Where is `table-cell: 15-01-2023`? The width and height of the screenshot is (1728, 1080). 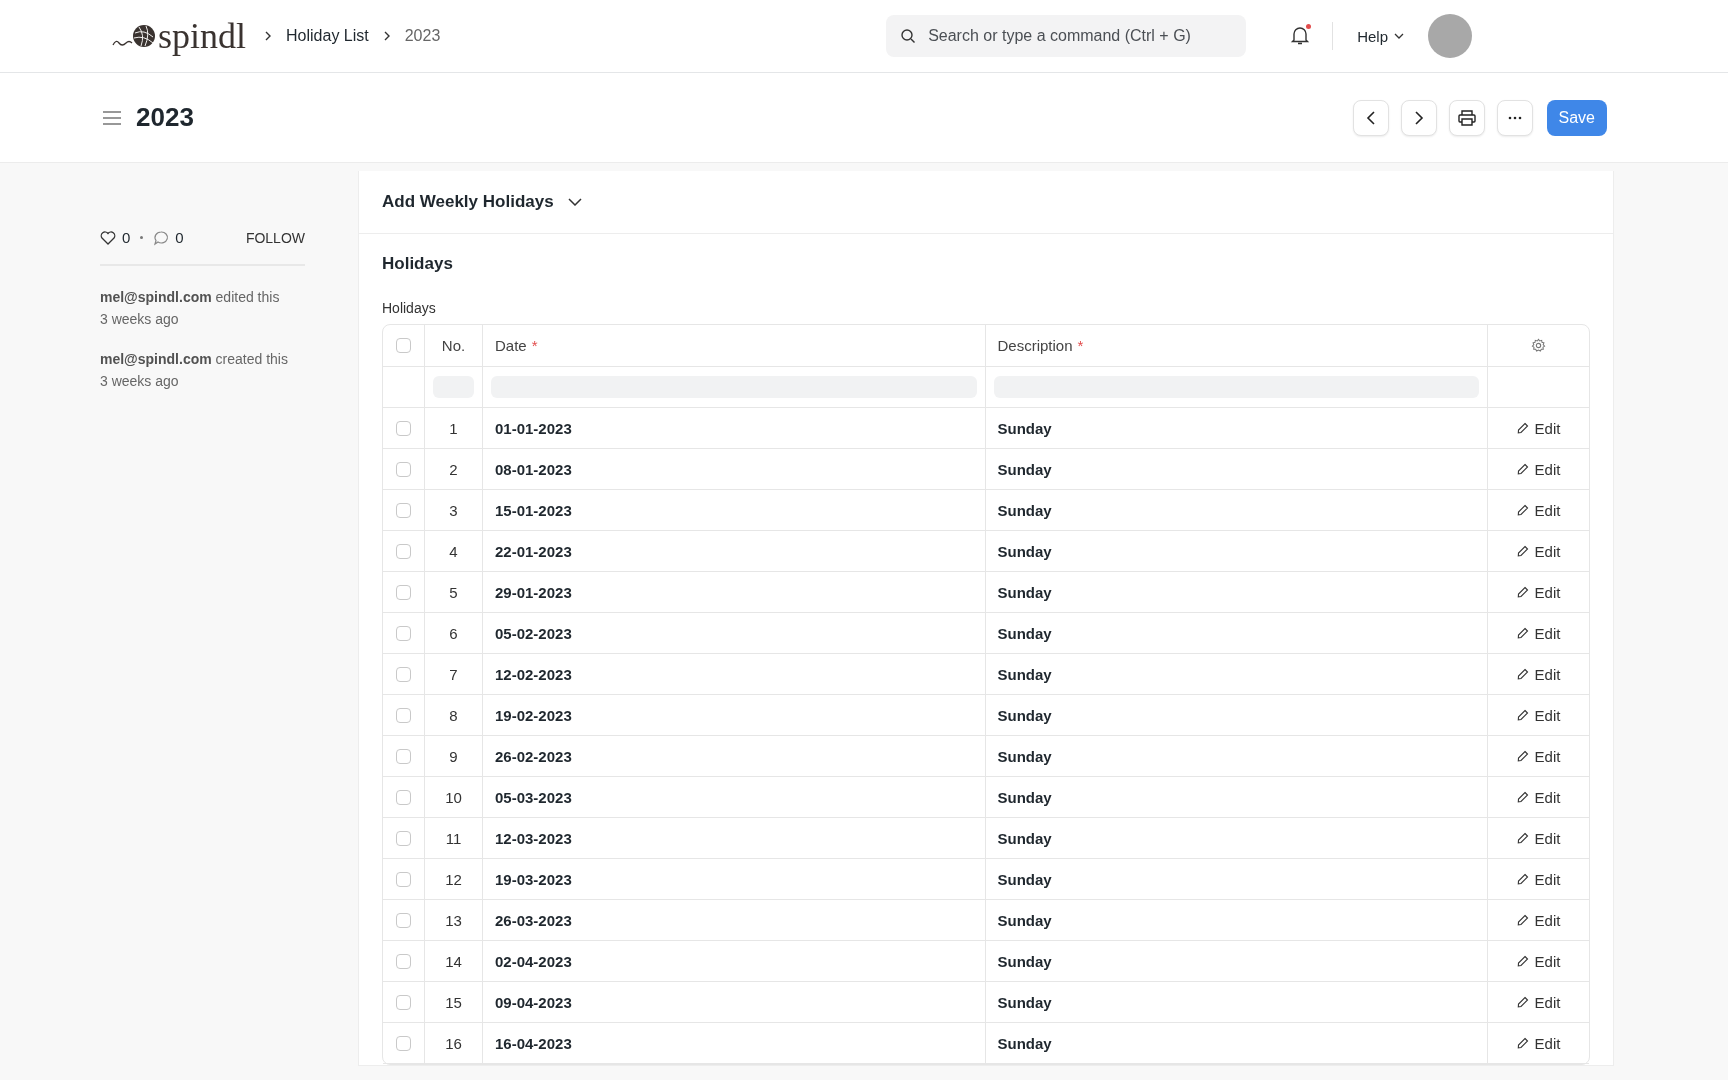 table-cell: 15-01-2023 is located at coordinates (734, 510).